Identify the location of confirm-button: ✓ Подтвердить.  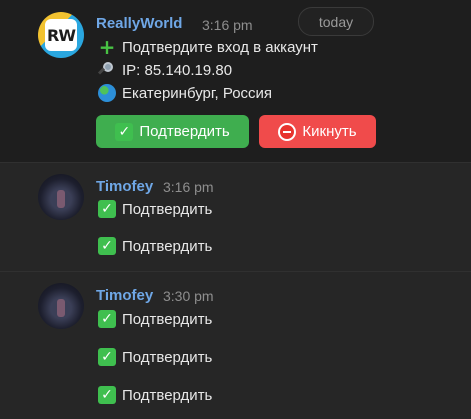
(172, 131).